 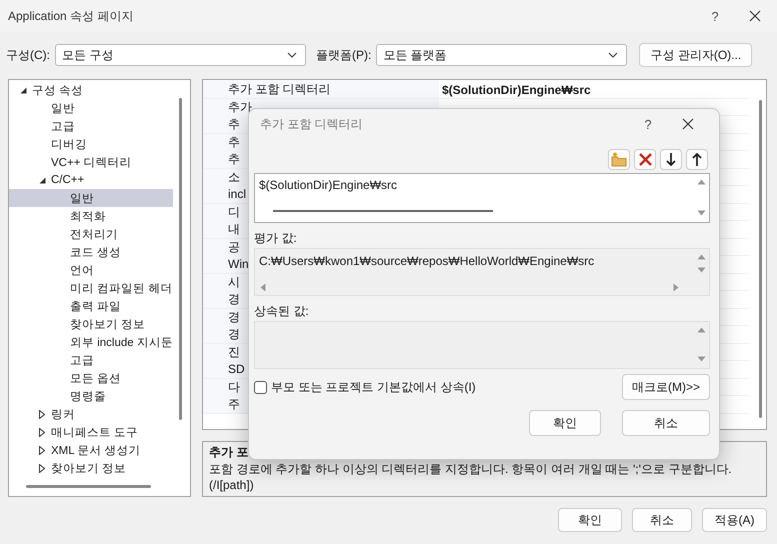 I want to click on tree-item: 구성 속성, so click(x=91, y=90).